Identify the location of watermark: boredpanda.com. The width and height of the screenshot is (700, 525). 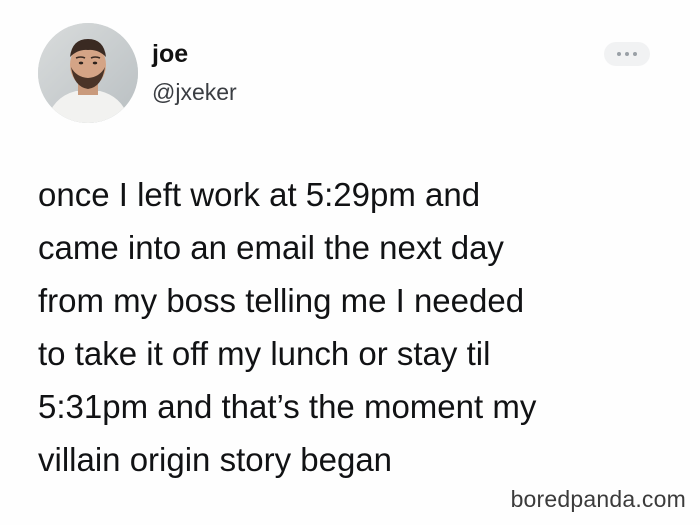
(598, 499).